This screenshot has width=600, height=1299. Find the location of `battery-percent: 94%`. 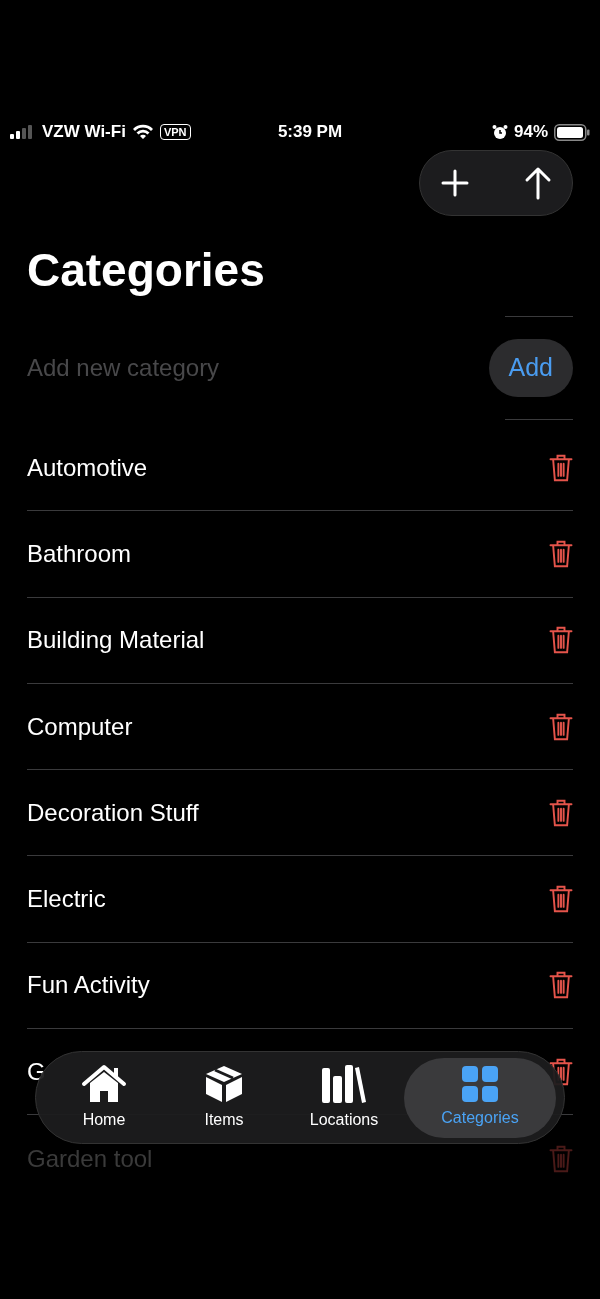

battery-percent: 94% is located at coordinates (530, 132).